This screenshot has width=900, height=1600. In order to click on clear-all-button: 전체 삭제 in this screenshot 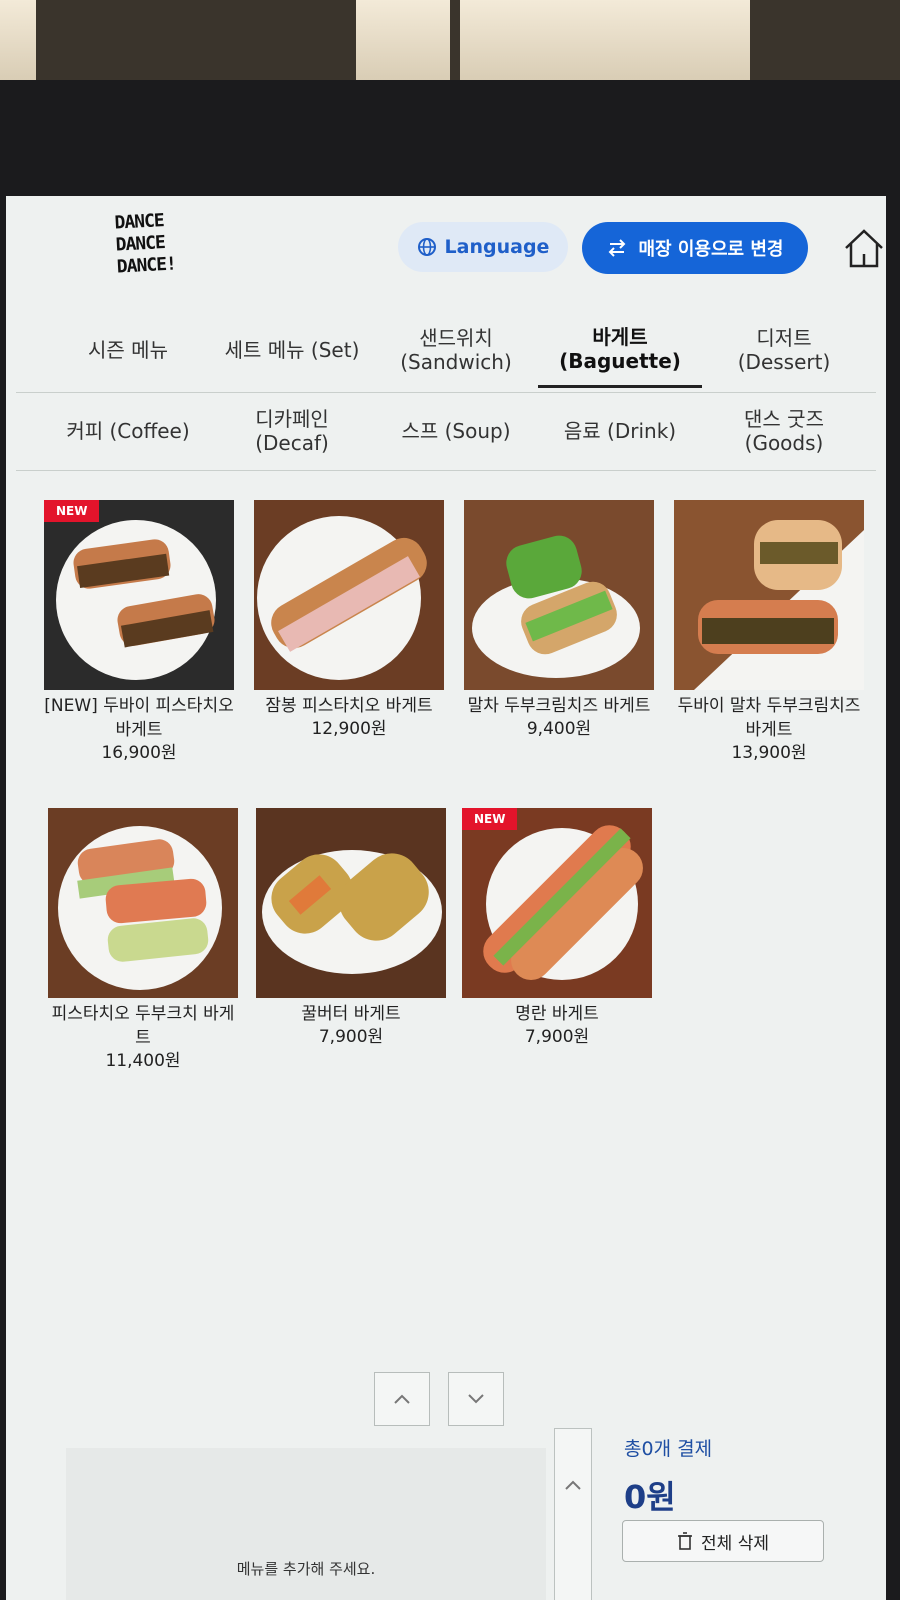, I will do `click(723, 1541)`.